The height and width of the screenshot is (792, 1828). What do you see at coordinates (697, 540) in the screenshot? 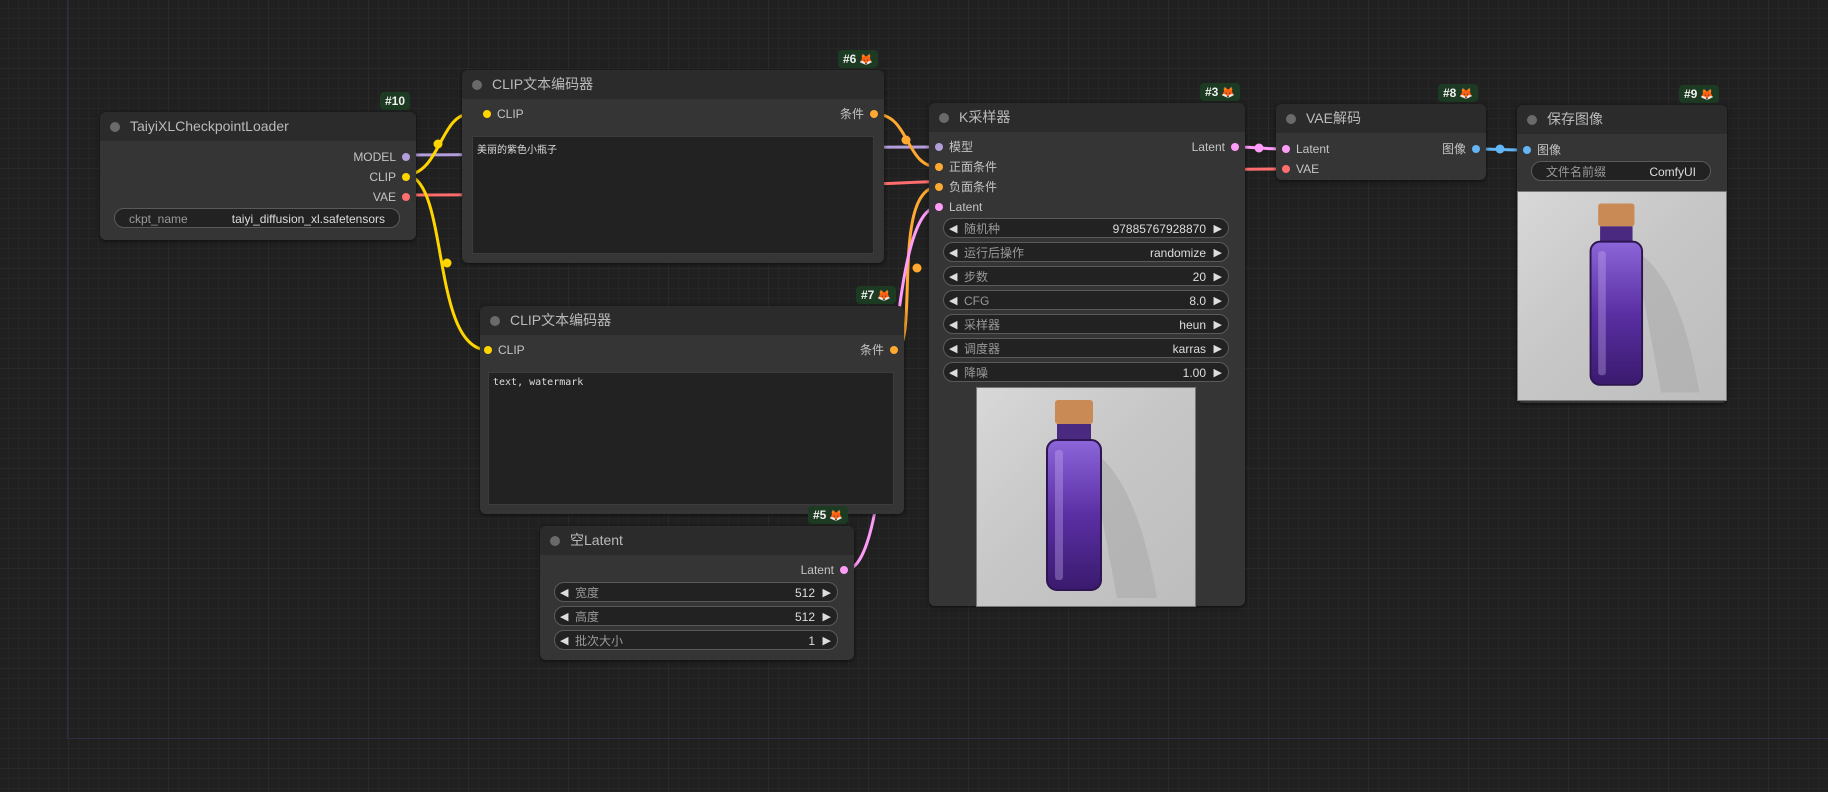
I see `node-title-bar: 空Latent` at bounding box center [697, 540].